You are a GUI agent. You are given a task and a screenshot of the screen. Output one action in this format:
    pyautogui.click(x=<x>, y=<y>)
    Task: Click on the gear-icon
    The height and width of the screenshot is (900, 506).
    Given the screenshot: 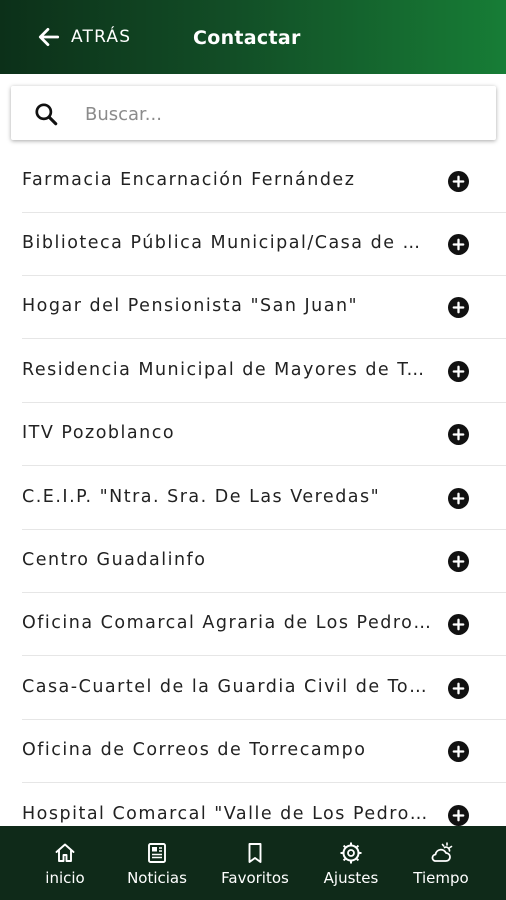 What is the action you would take?
    pyautogui.click(x=351, y=853)
    